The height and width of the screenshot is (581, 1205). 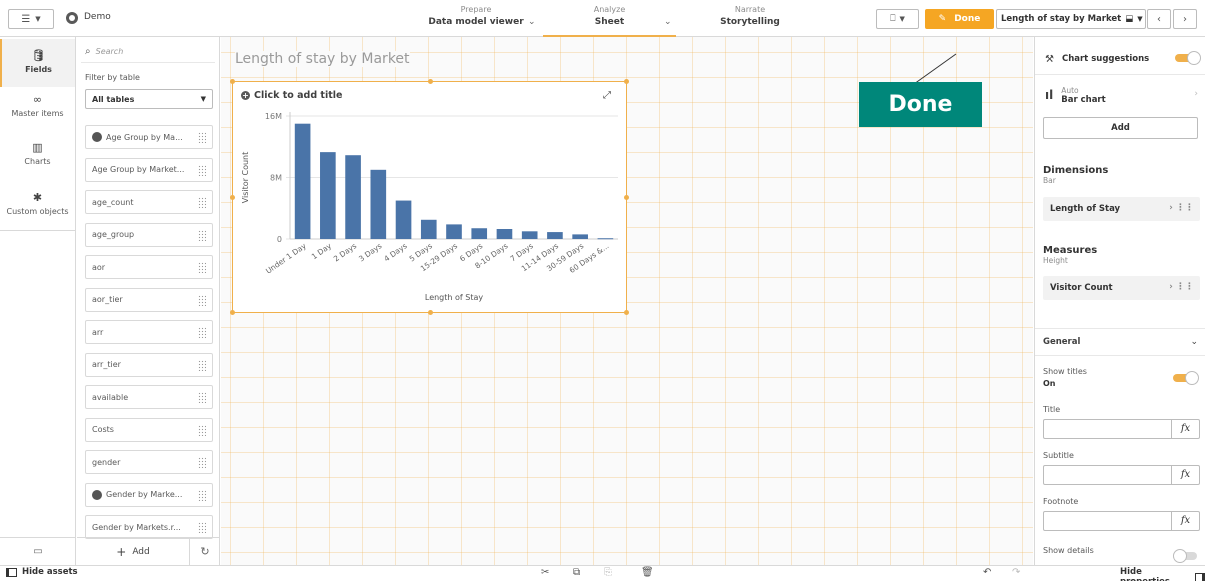 I want to click on field-item: arr_tier, so click(x=149, y=364).